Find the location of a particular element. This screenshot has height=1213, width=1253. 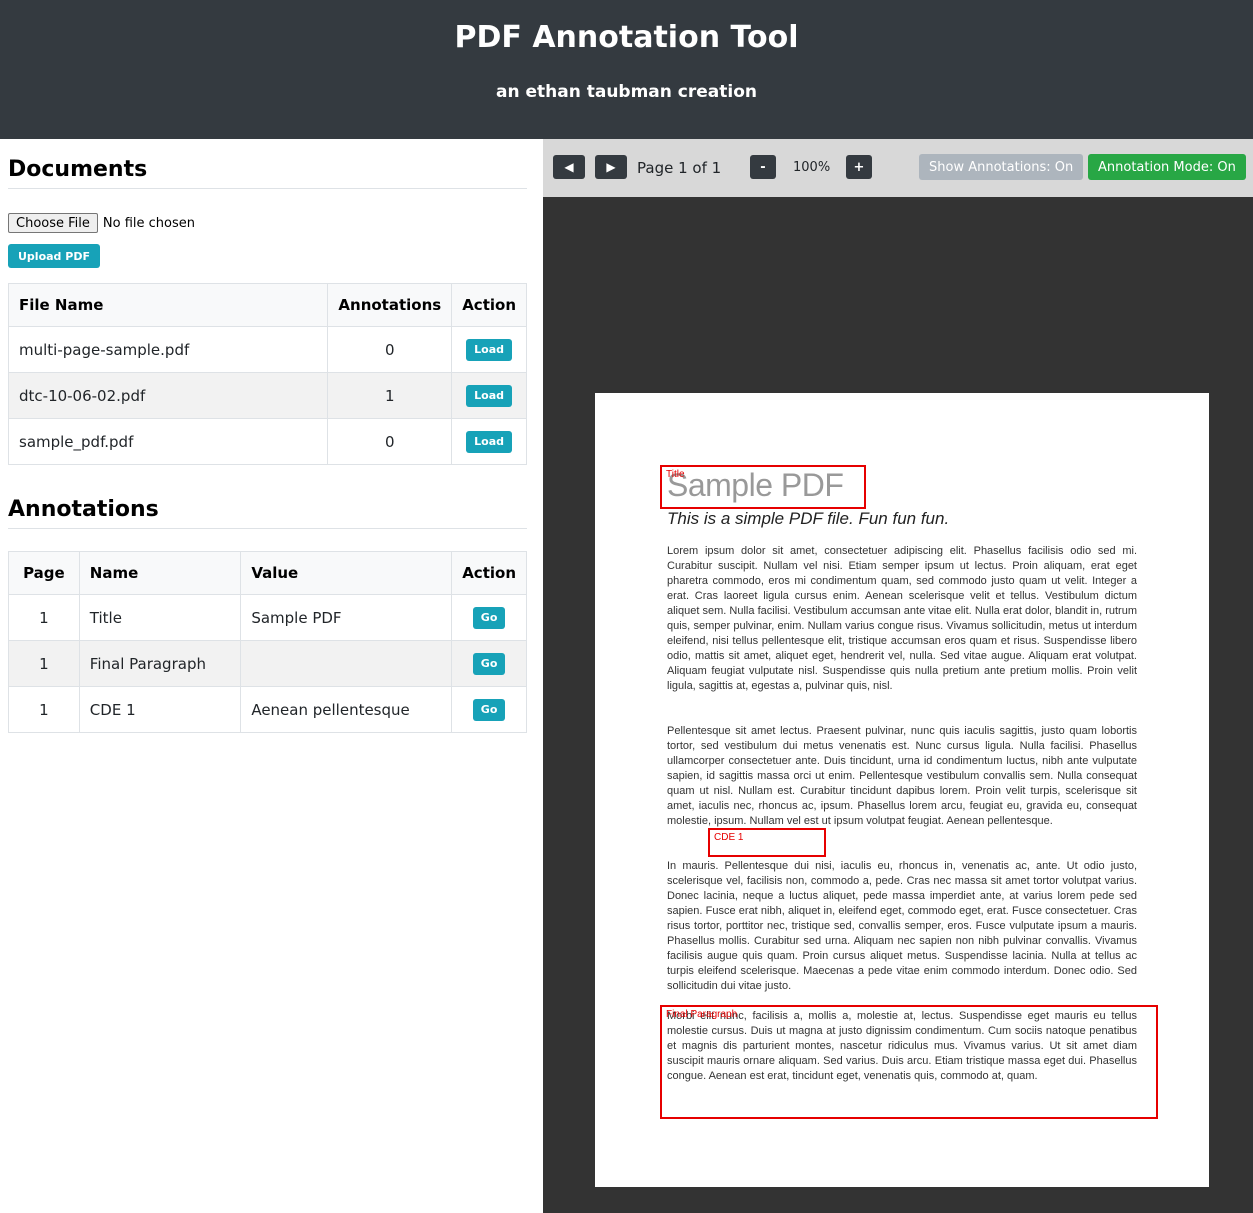

app-subtitle: an ethan taubman creation is located at coordinates (626, 92).